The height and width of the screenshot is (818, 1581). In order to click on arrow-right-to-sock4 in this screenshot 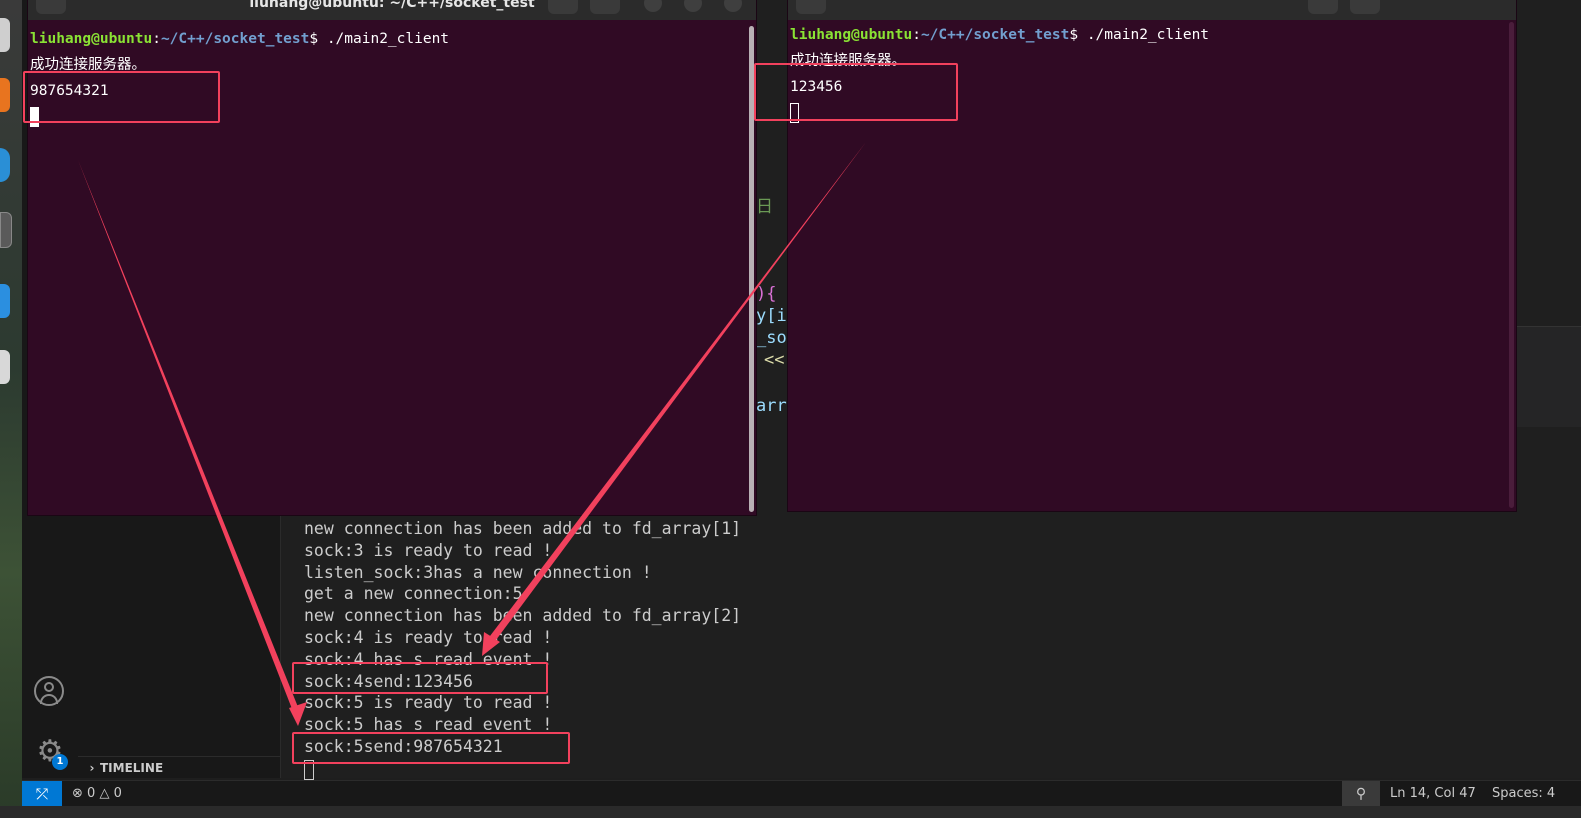, I will do `click(678, 391)`.